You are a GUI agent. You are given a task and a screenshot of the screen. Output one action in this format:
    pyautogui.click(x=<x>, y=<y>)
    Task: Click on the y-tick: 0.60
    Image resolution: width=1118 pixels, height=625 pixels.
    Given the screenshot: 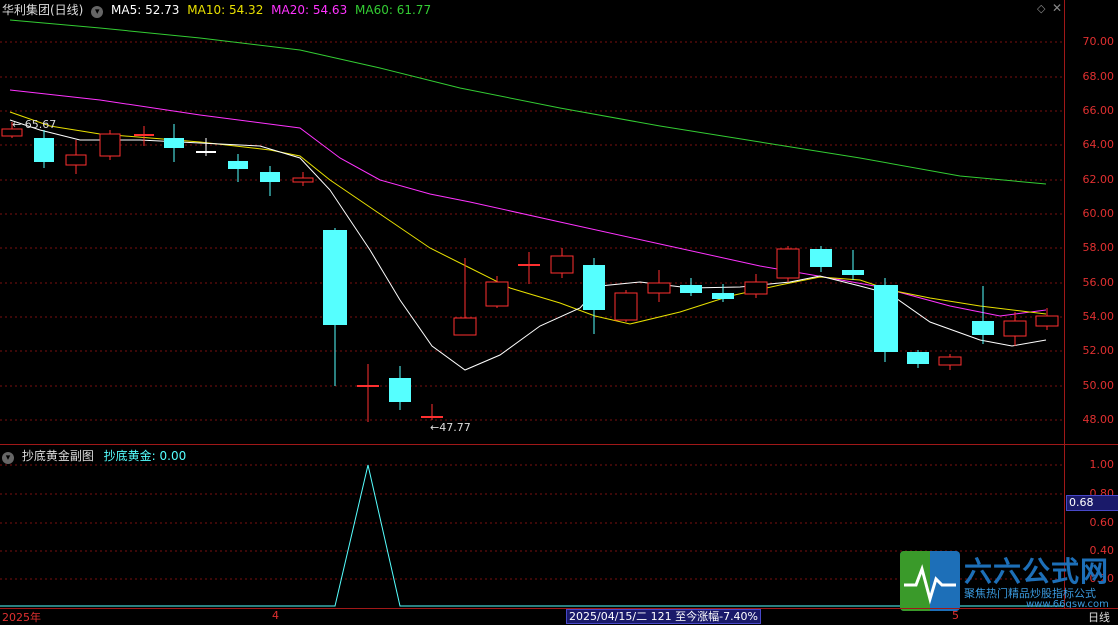 What is the action you would take?
    pyautogui.click(x=1102, y=522)
    